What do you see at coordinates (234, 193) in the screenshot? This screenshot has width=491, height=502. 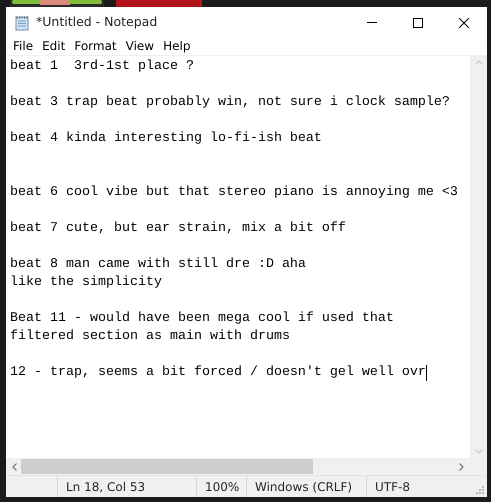 I see `text-line: beat 6 cool vibe but that stereo piano is annoying me <3` at bounding box center [234, 193].